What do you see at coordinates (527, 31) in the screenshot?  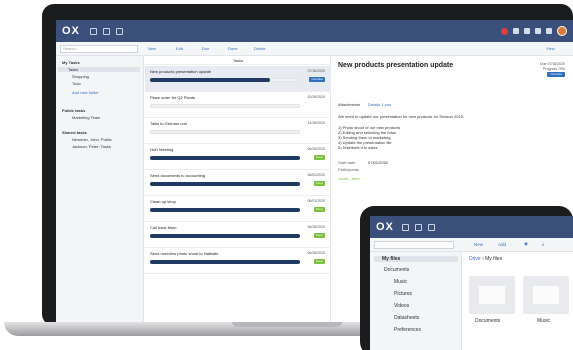 I see `refresh-icon` at bounding box center [527, 31].